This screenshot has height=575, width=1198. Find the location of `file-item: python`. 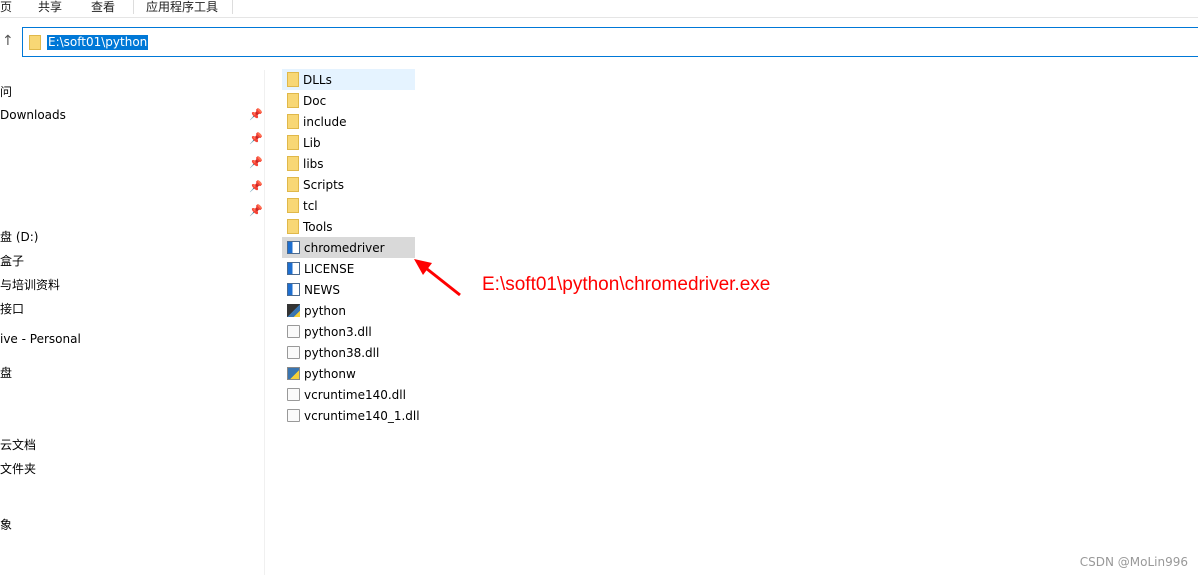

file-item: python is located at coordinates (348, 310).